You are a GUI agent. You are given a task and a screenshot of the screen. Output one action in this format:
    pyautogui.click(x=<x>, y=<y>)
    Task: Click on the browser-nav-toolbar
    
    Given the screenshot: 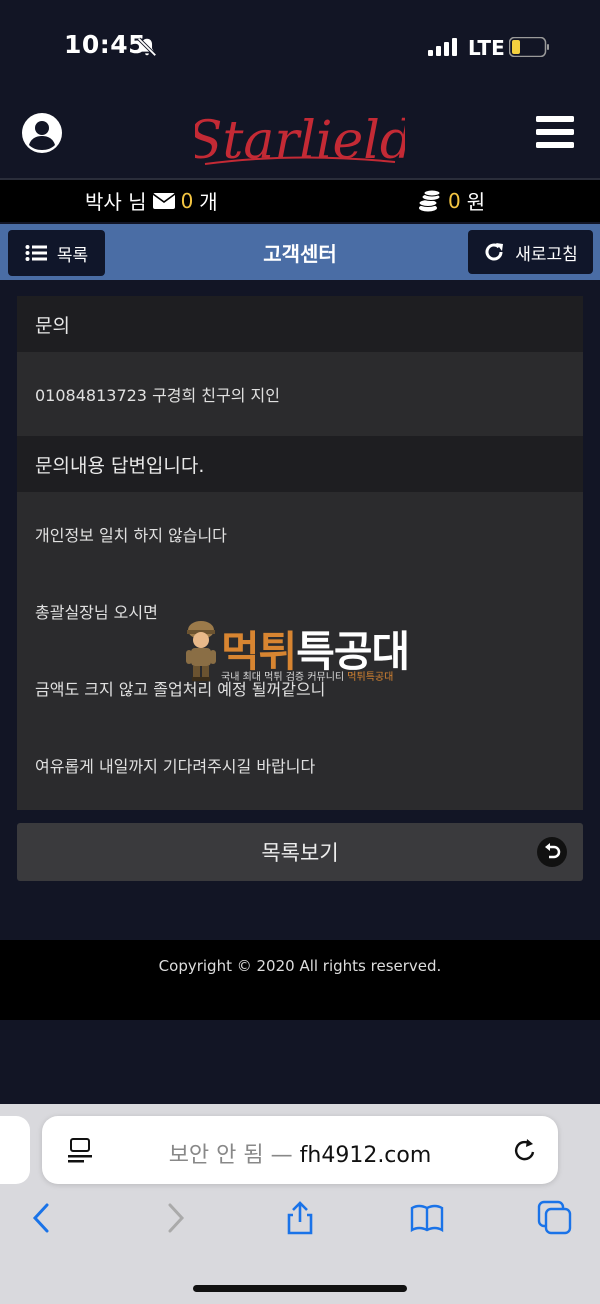 What is the action you would take?
    pyautogui.click(x=300, y=1225)
    